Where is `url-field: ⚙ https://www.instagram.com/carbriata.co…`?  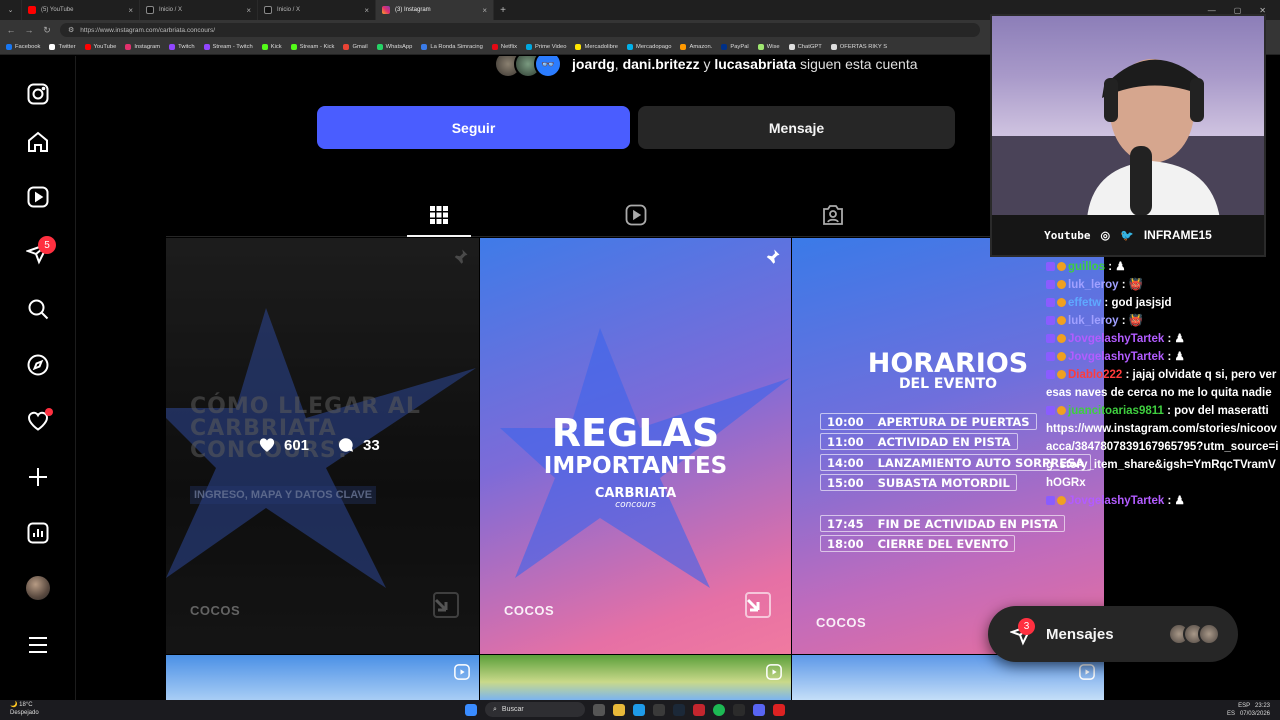 url-field: ⚙ https://www.instagram.com/carbriata.co… is located at coordinates (520, 30).